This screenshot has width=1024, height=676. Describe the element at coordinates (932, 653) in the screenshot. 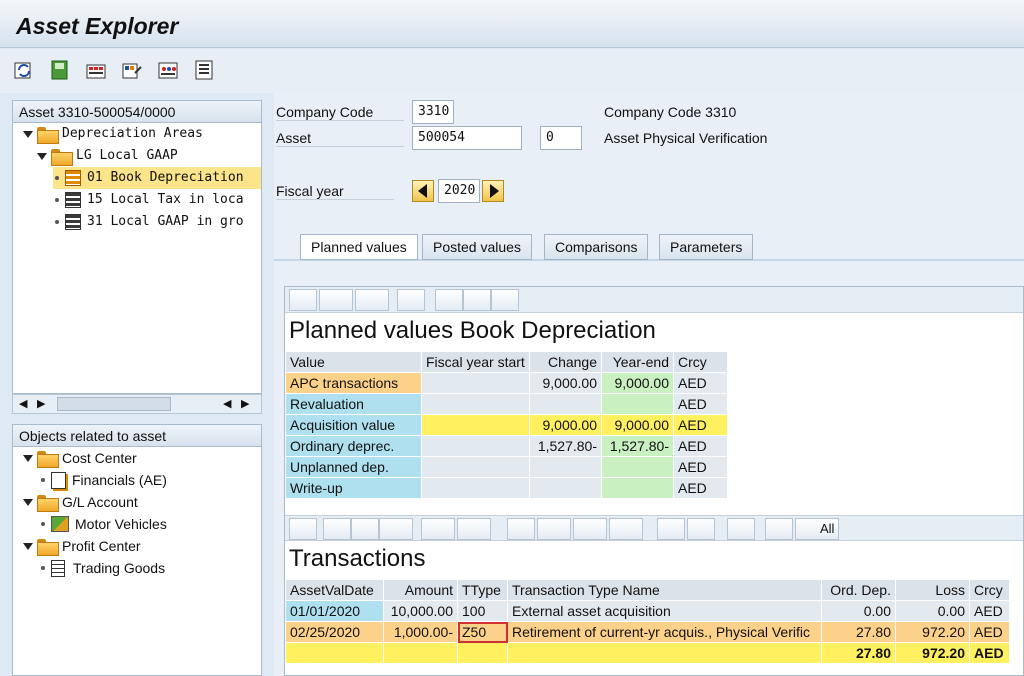

I see `total-loss: 972.20` at that location.